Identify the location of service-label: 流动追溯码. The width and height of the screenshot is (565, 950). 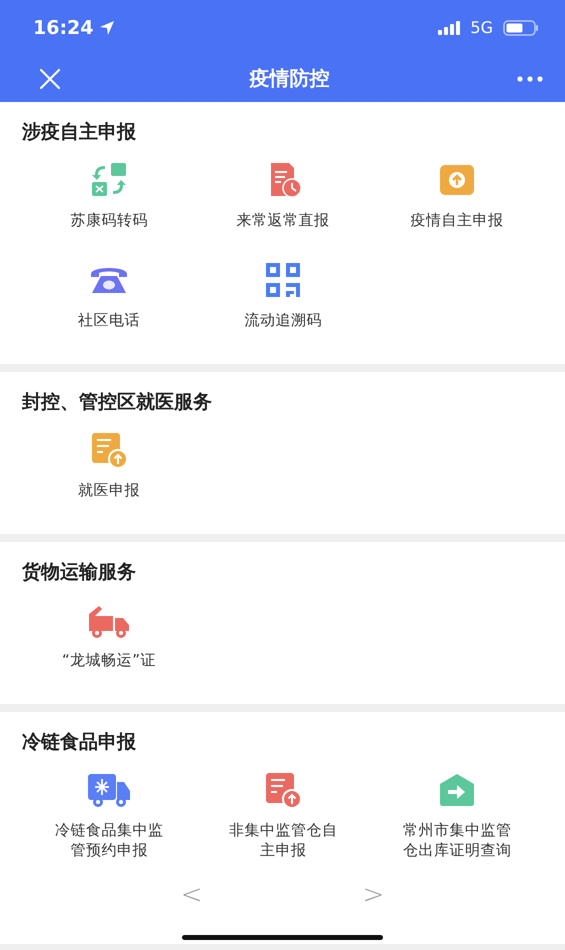
(283, 320).